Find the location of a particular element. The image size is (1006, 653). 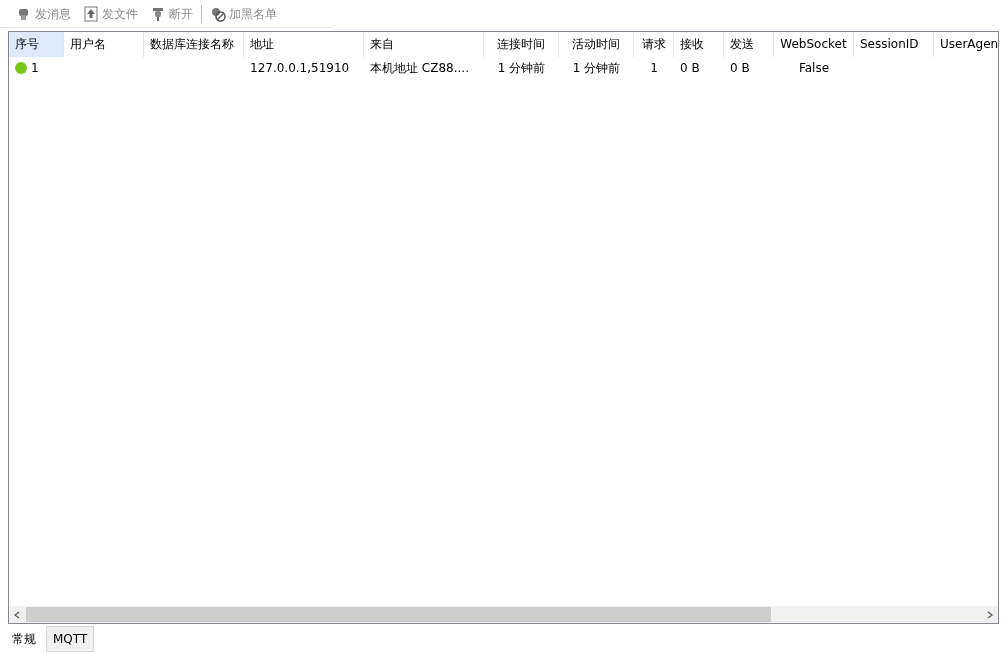

column-header: 数据库连接名称 is located at coordinates (194, 44).